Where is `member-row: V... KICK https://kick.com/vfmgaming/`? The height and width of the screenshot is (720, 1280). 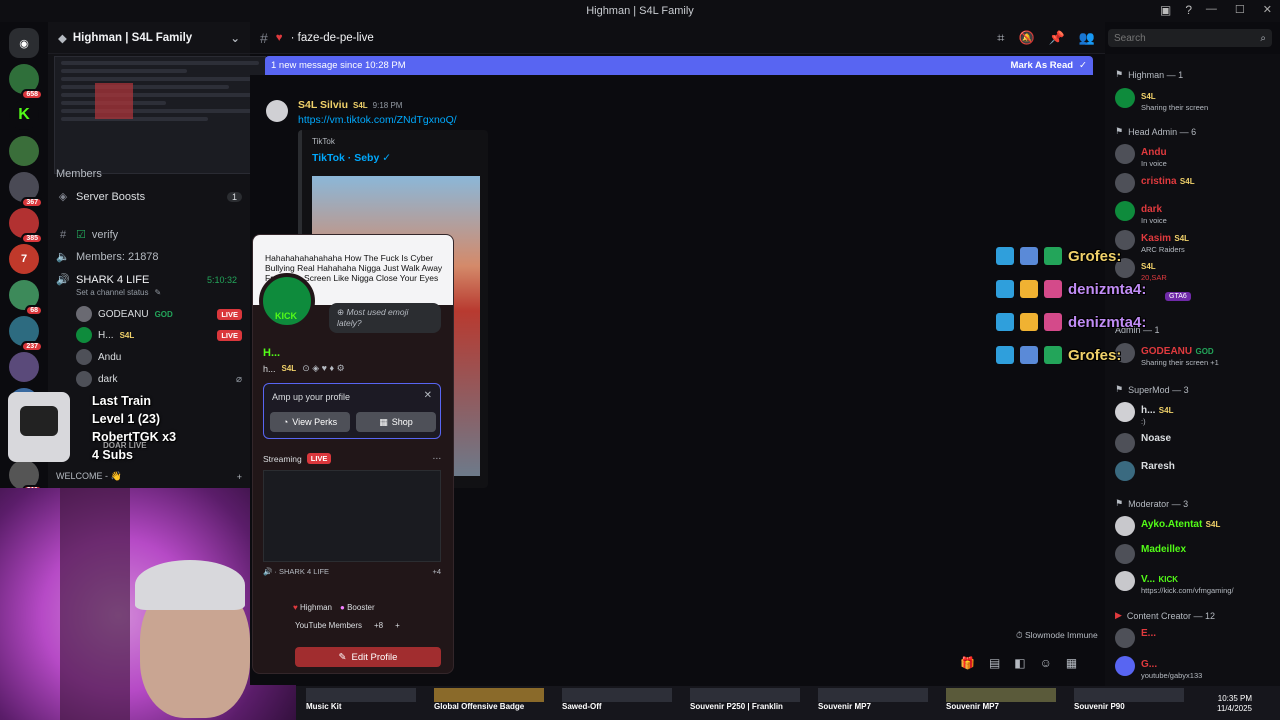 member-row: V... KICK https://kick.com/vfmgaming/ is located at coordinates (1195, 583).